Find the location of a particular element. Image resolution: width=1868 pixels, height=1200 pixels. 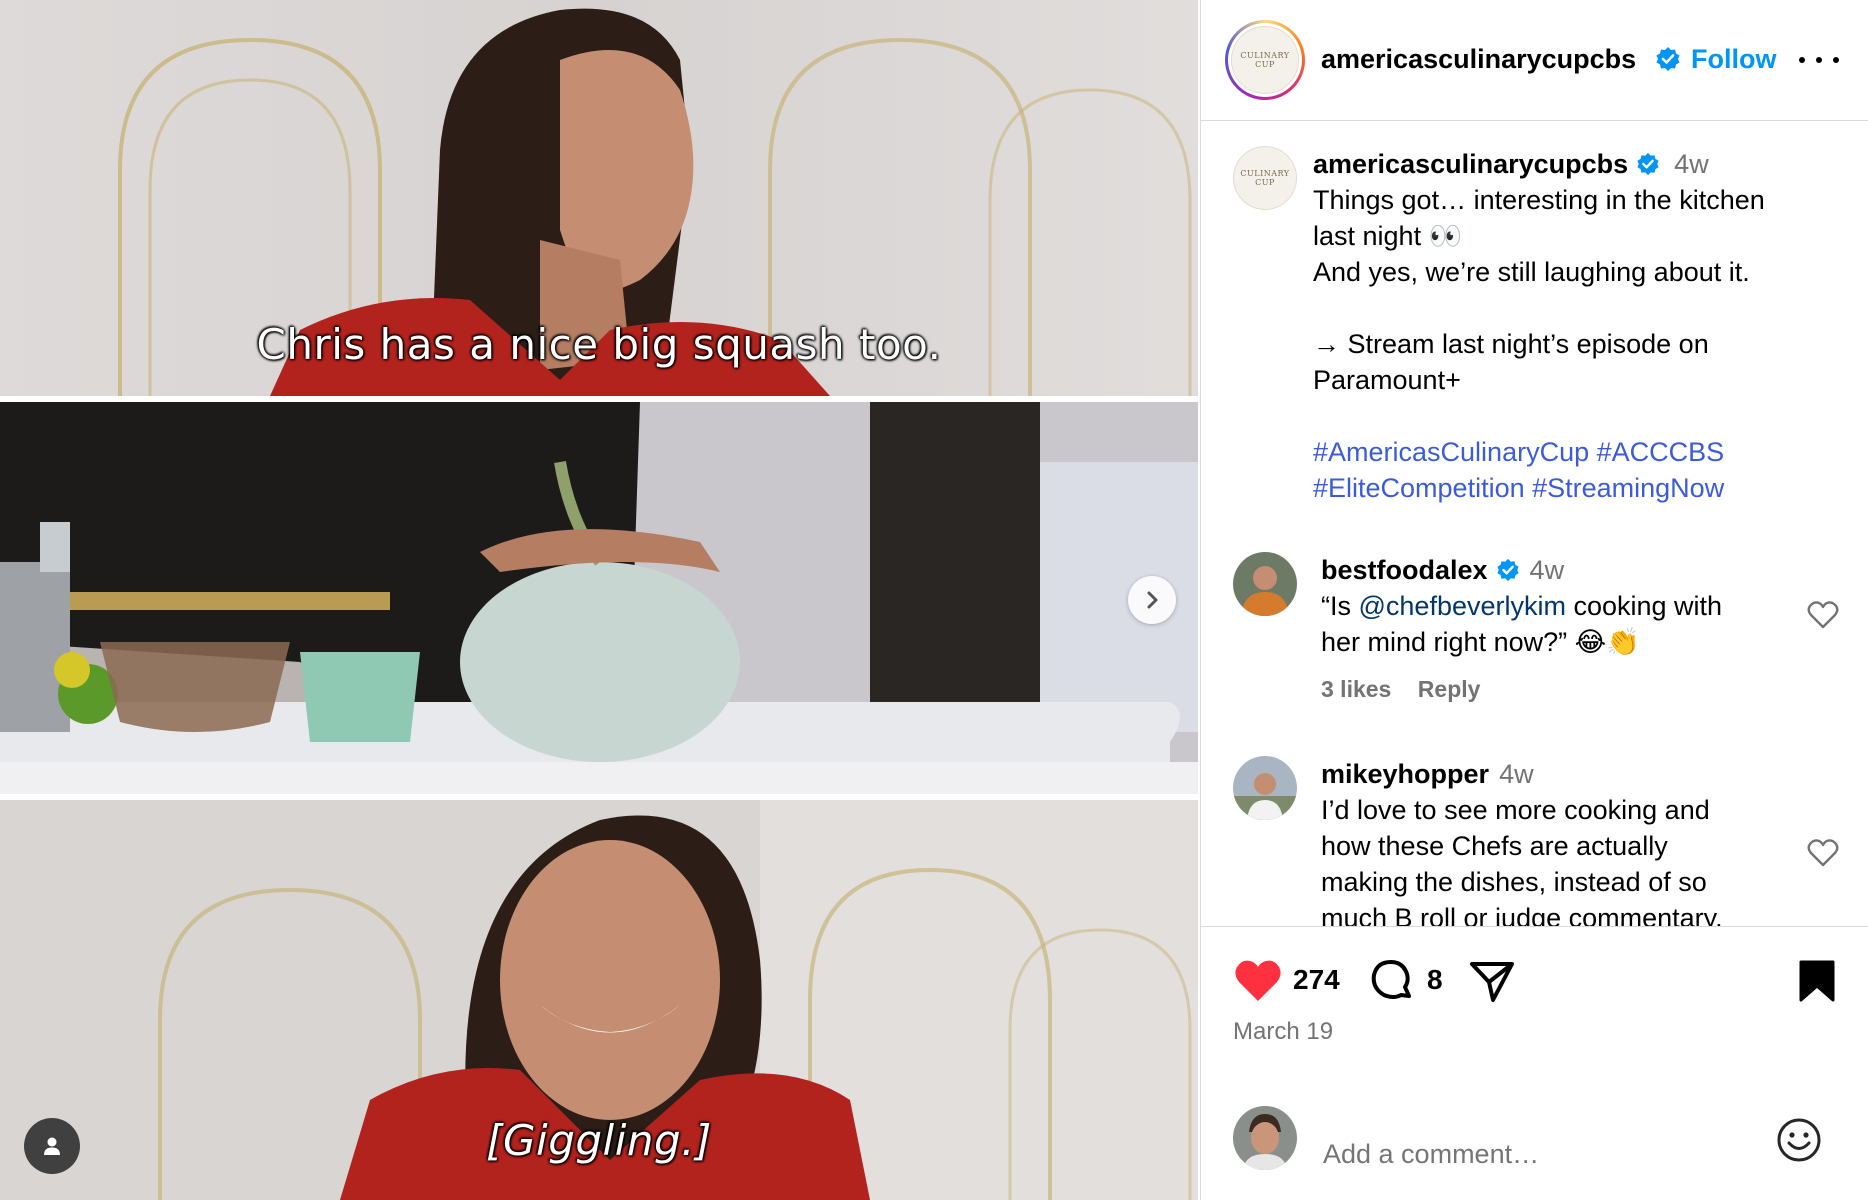

tagged-users-button is located at coordinates (52, 1146).